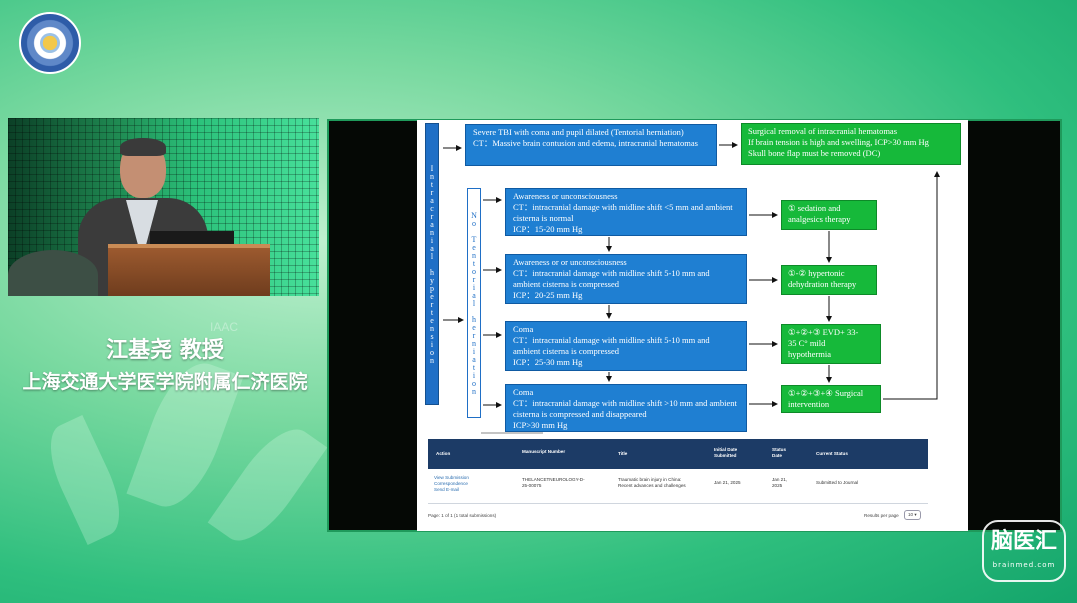 This screenshot has height=603, width=1077. I want to click on speaker-name: 江基尧 教授, so click(165, 350).